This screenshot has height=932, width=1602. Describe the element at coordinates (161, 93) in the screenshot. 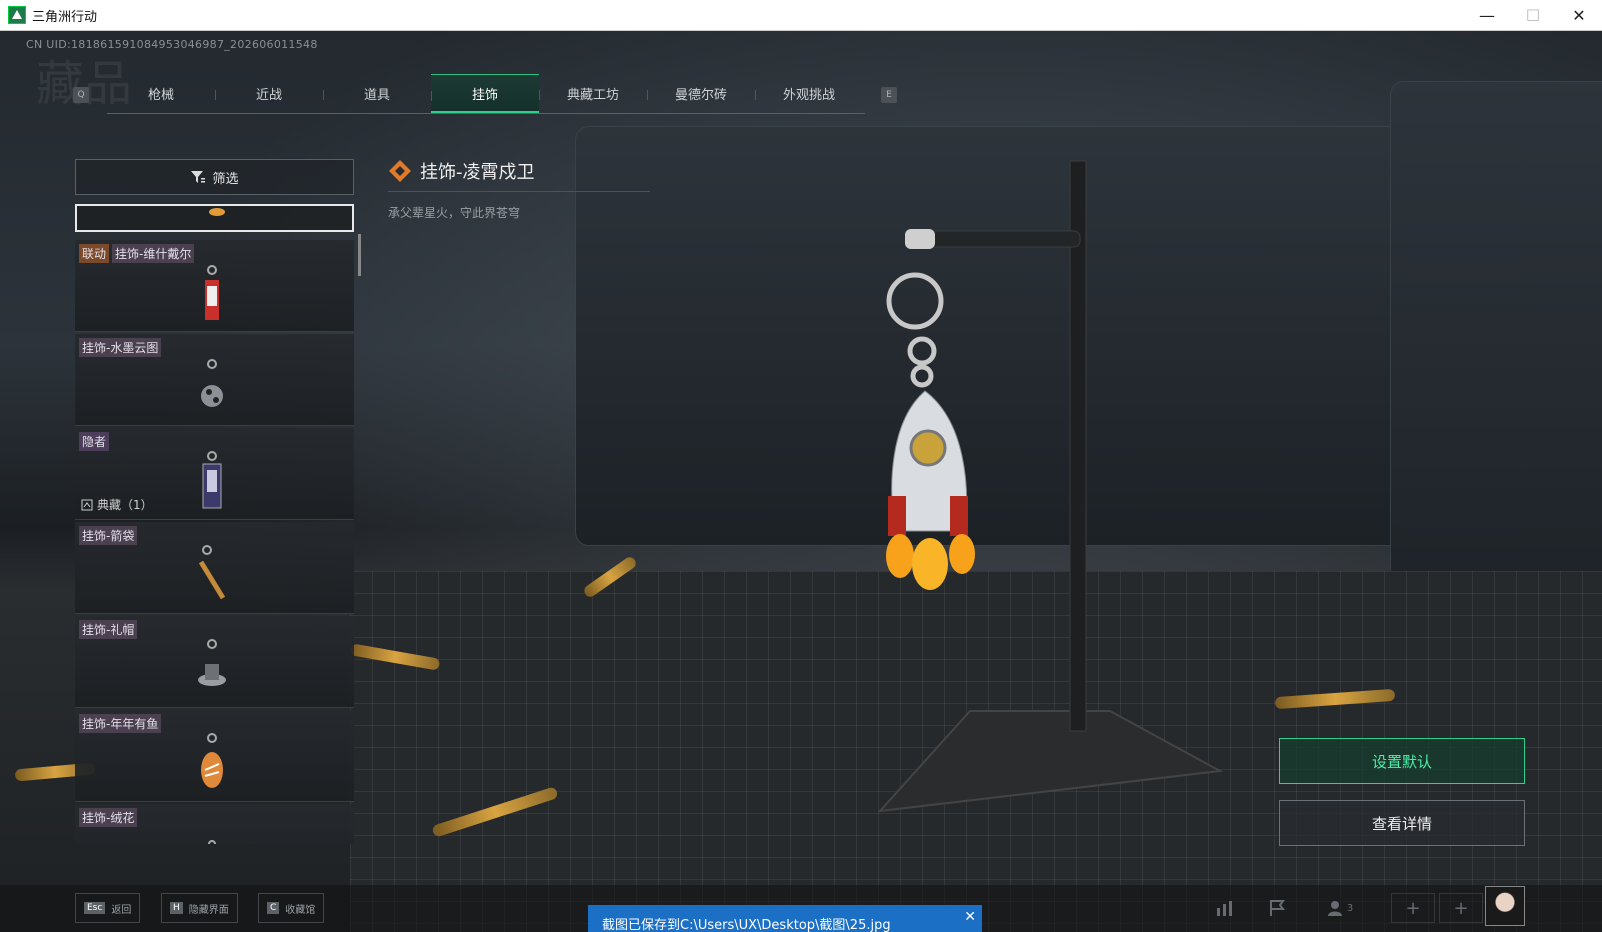

I see `tab-firearms: 枪械` at that location.